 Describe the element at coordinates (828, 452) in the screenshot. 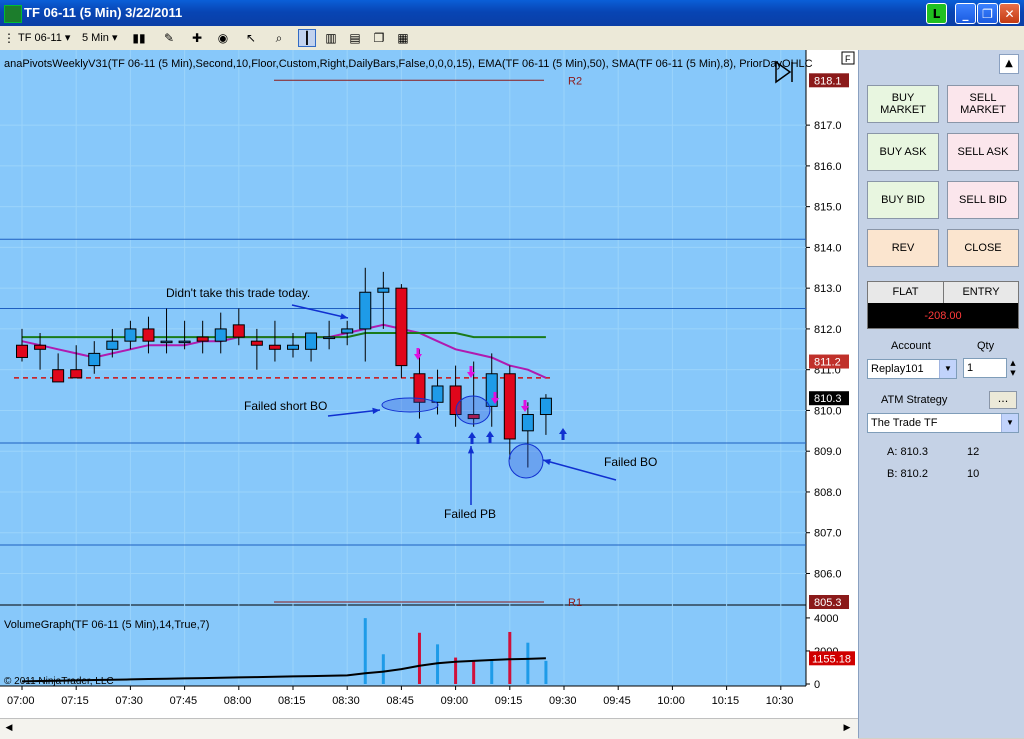

I see `price-tick-label: 809.0` at that location.